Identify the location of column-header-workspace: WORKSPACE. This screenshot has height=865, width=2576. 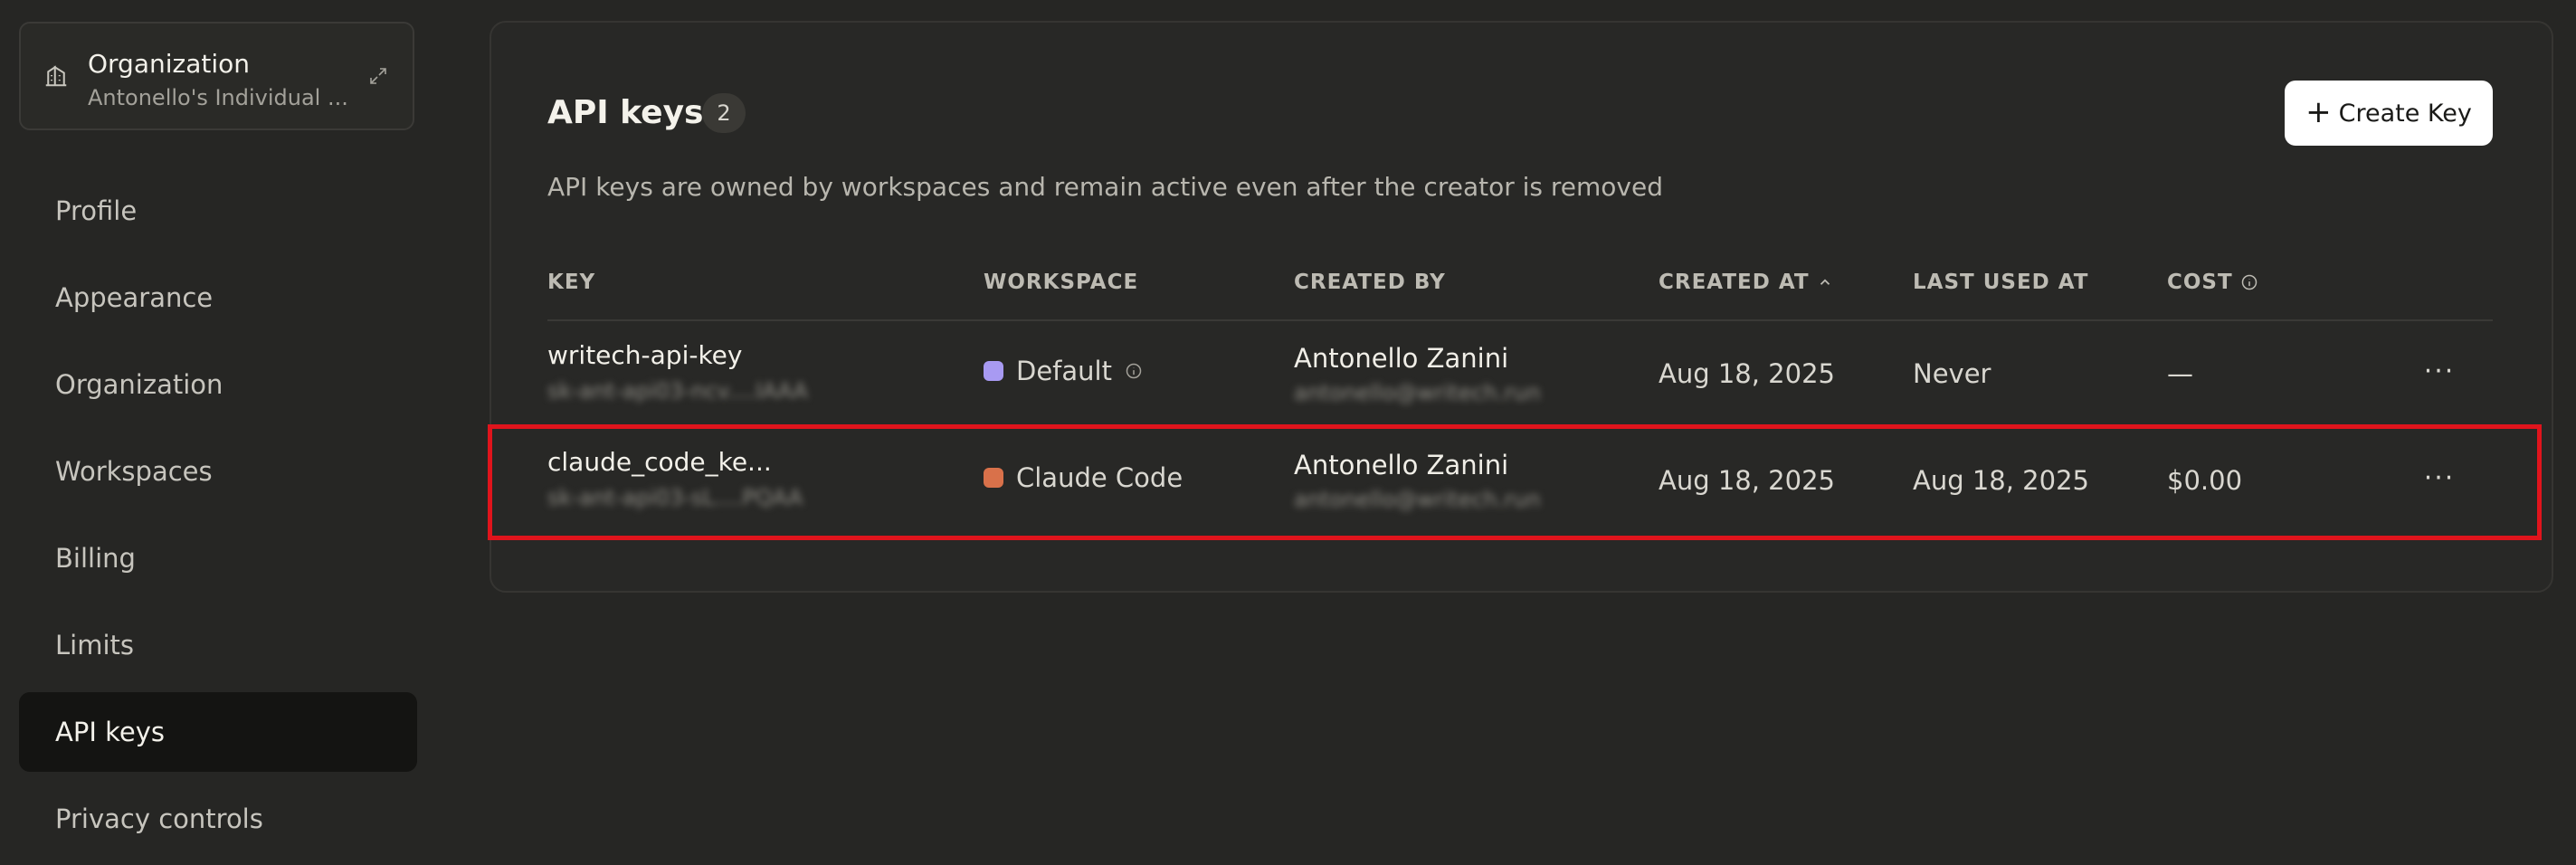
(1061, 282).